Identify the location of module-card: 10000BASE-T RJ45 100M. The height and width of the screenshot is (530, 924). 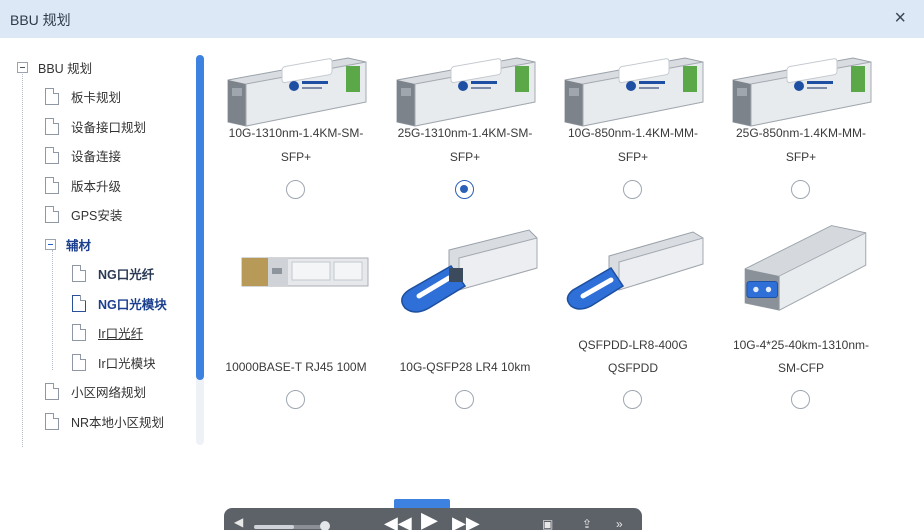
(296, 315).